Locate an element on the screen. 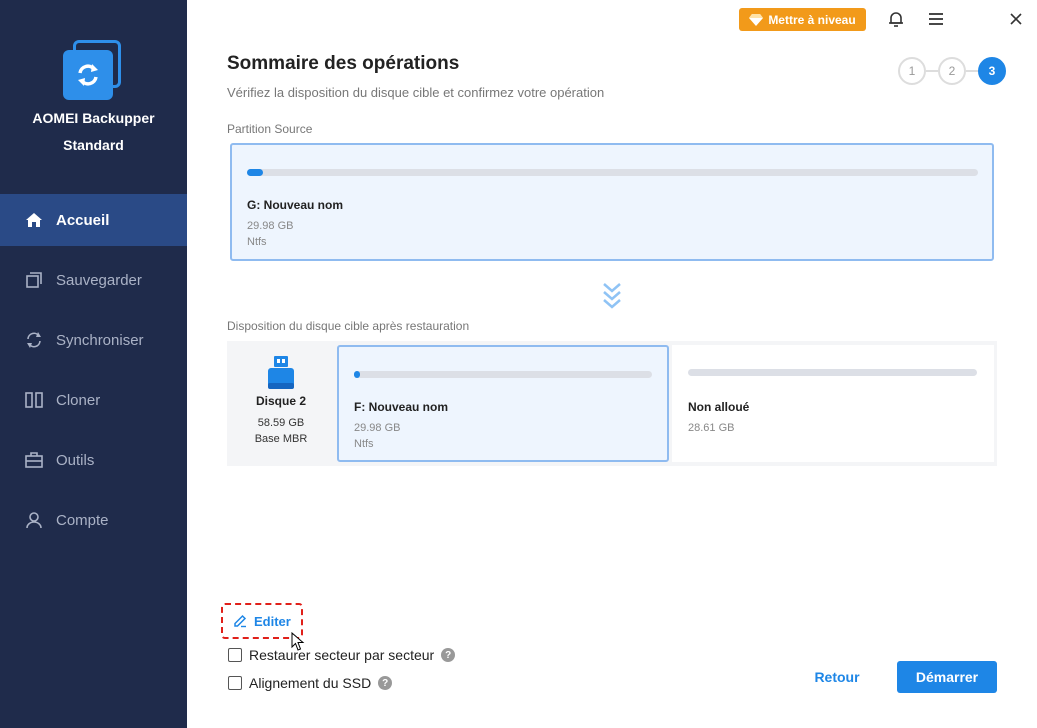 The width and height of the screenshot is (1037, 728). ssd-alignment-label: Alignement du SSD is located at coordinates (310, 683).